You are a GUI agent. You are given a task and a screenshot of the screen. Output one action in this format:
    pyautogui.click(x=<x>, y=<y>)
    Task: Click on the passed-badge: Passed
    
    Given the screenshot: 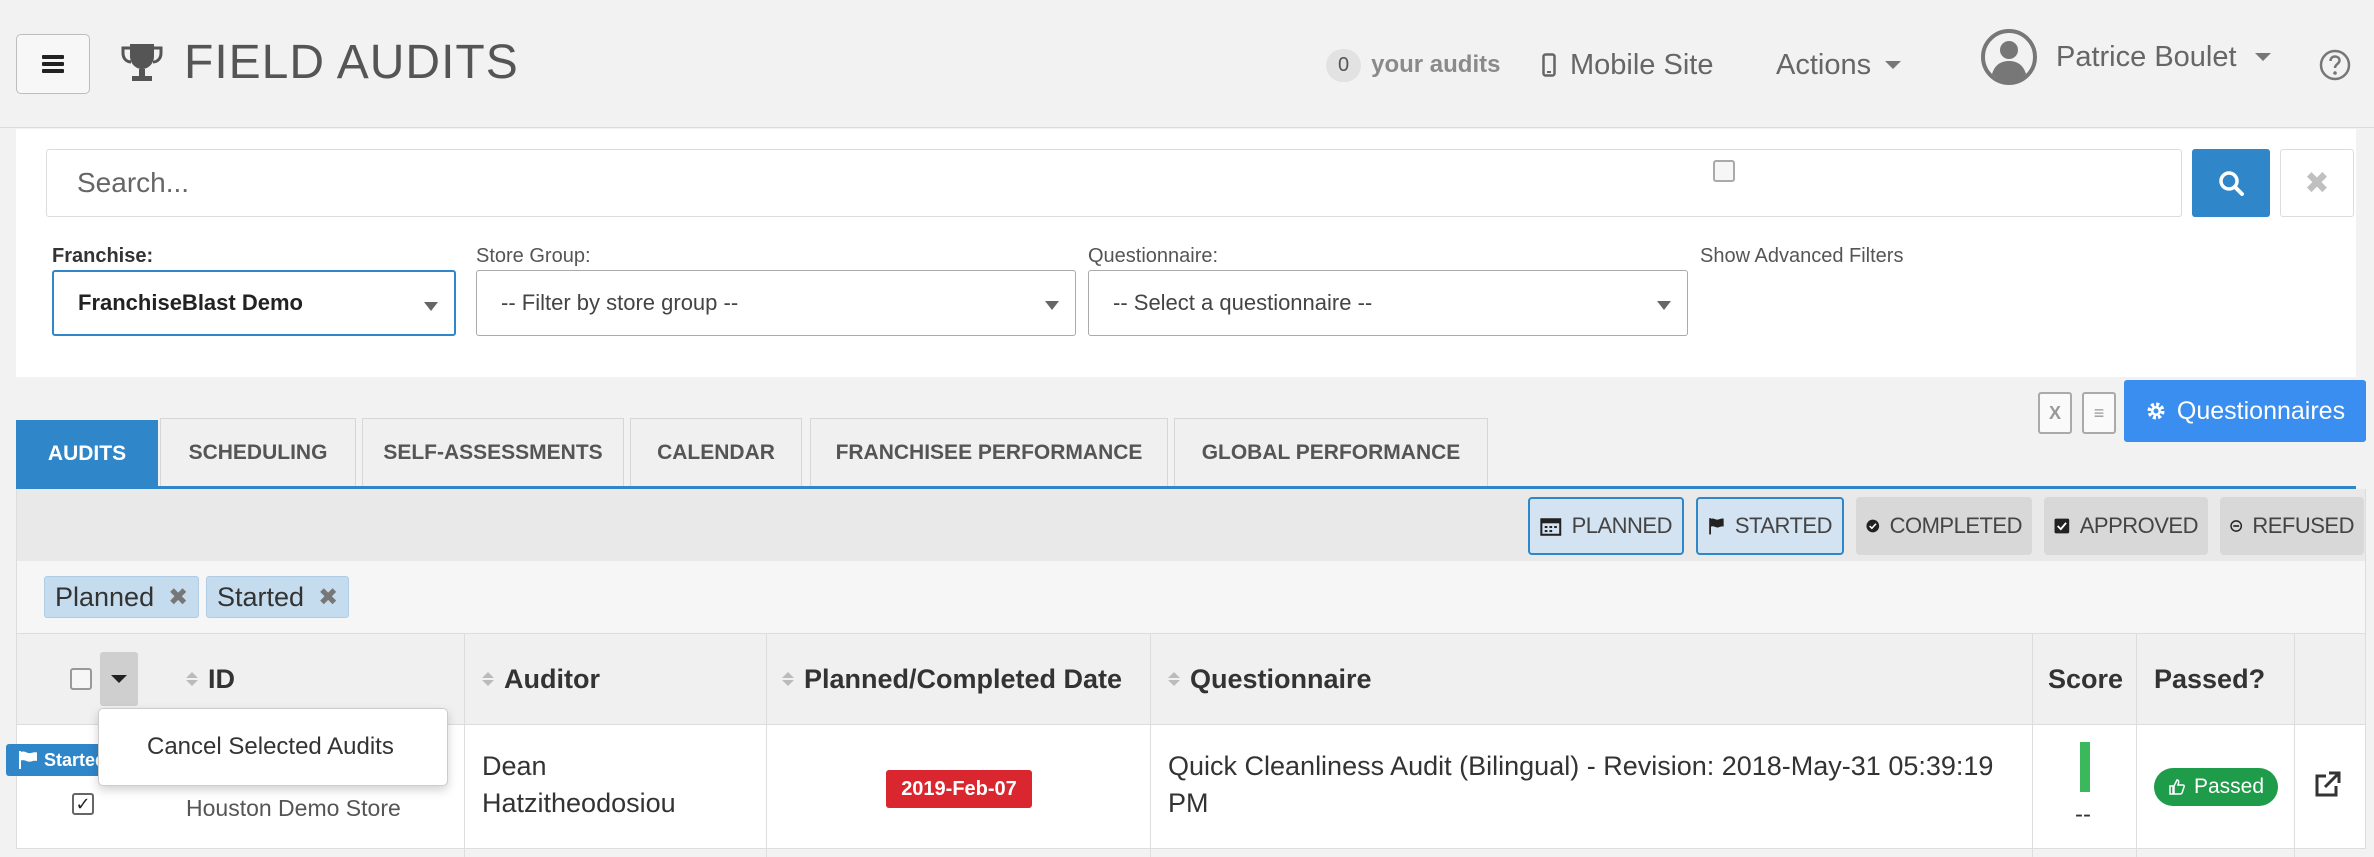 What is the action you would take?
    pyautogui.click(x=2216, y=787)
    